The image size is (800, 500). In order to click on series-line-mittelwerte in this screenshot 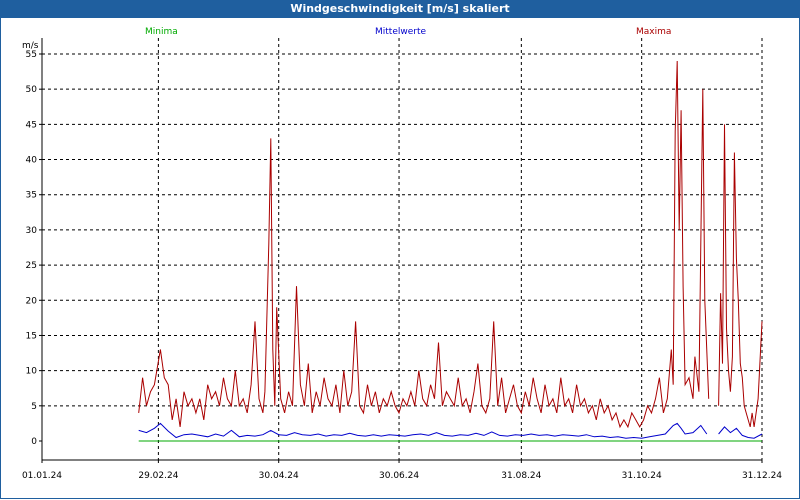, I will do `click(450, 430)`.